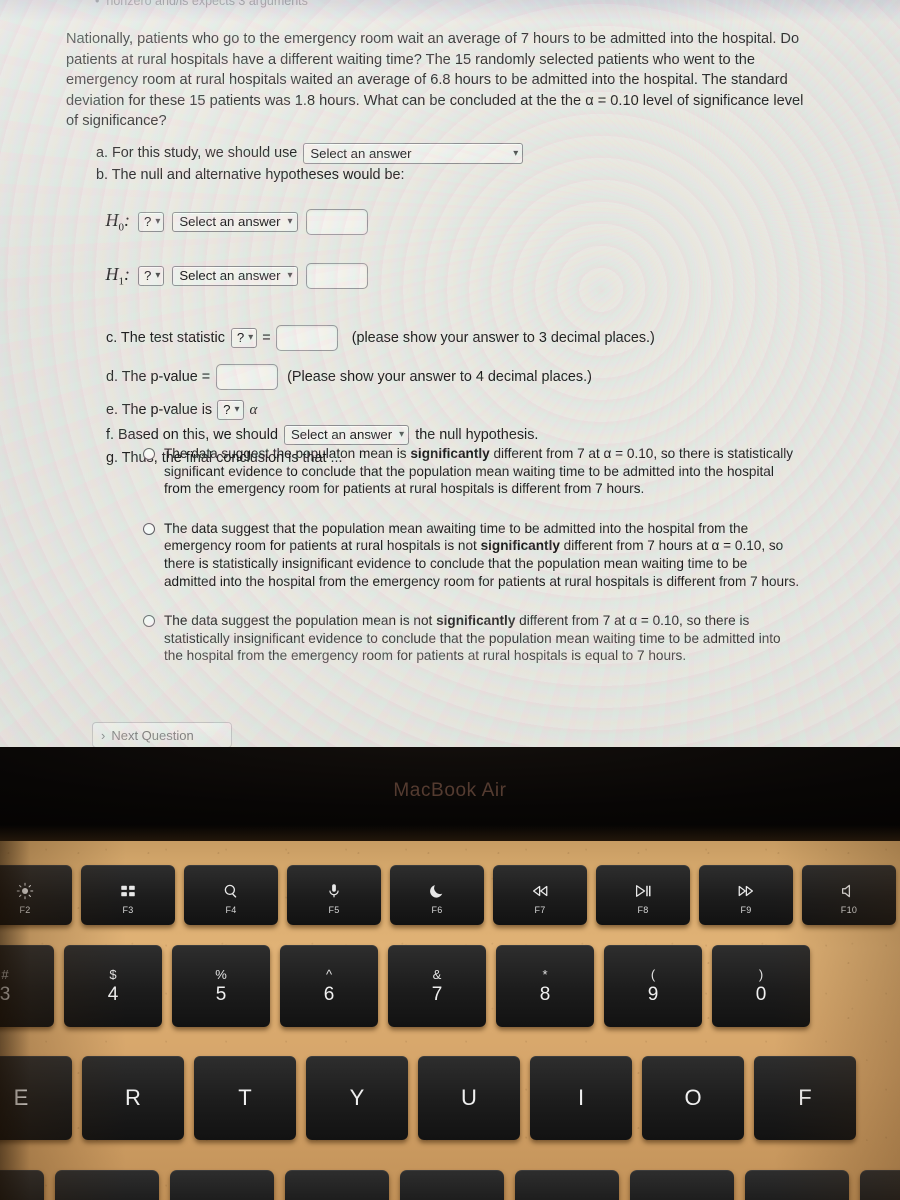  Describe the element at coordinates (148, 275) in the screenshot. I see `h1-parameter-value: ?` at that location.